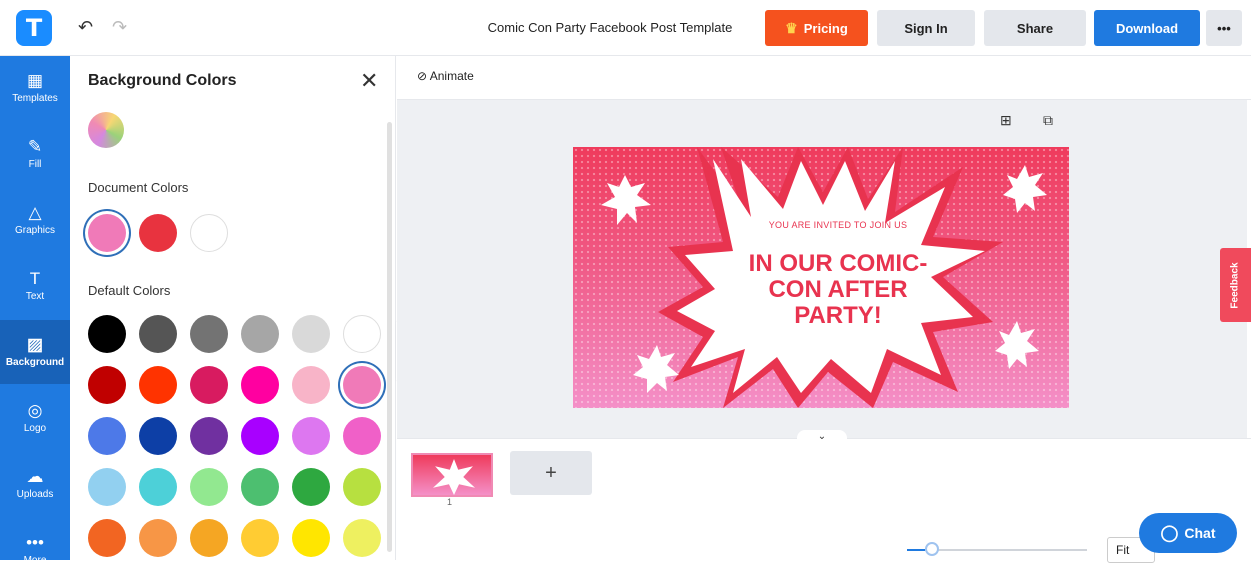  What do you see at coordinates (1224, 28) in the screenshot?
I see `more-options-button: •••` at bounding box center [1224, 28].